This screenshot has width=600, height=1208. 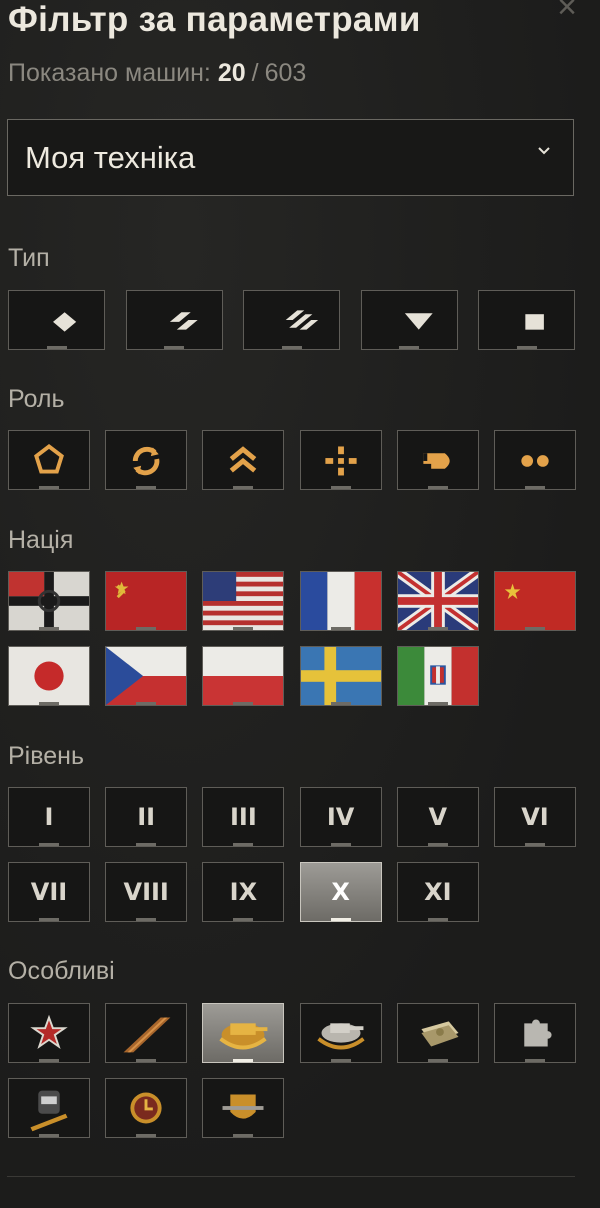 I want to click on special-filter-puzzle, so click(x=535, y=1033).